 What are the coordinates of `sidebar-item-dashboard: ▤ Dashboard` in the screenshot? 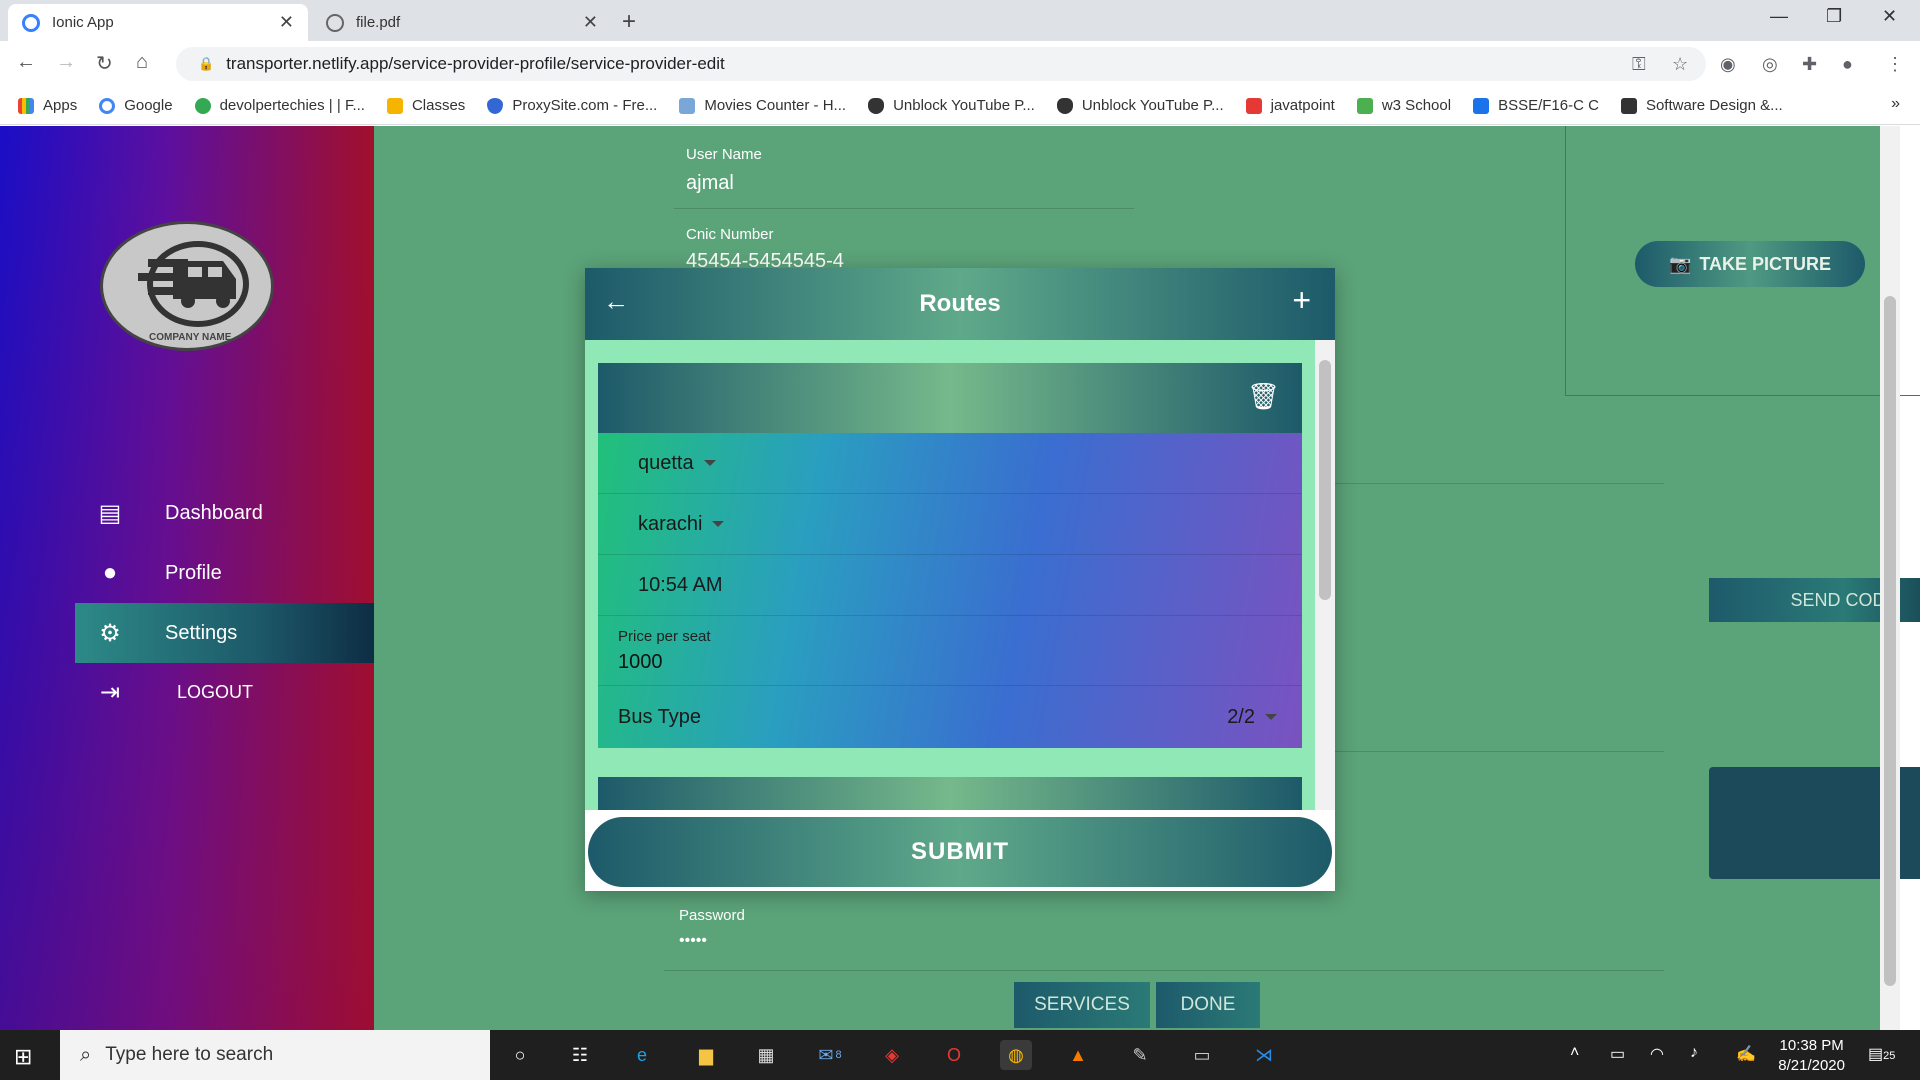 It's located at (224, 513).